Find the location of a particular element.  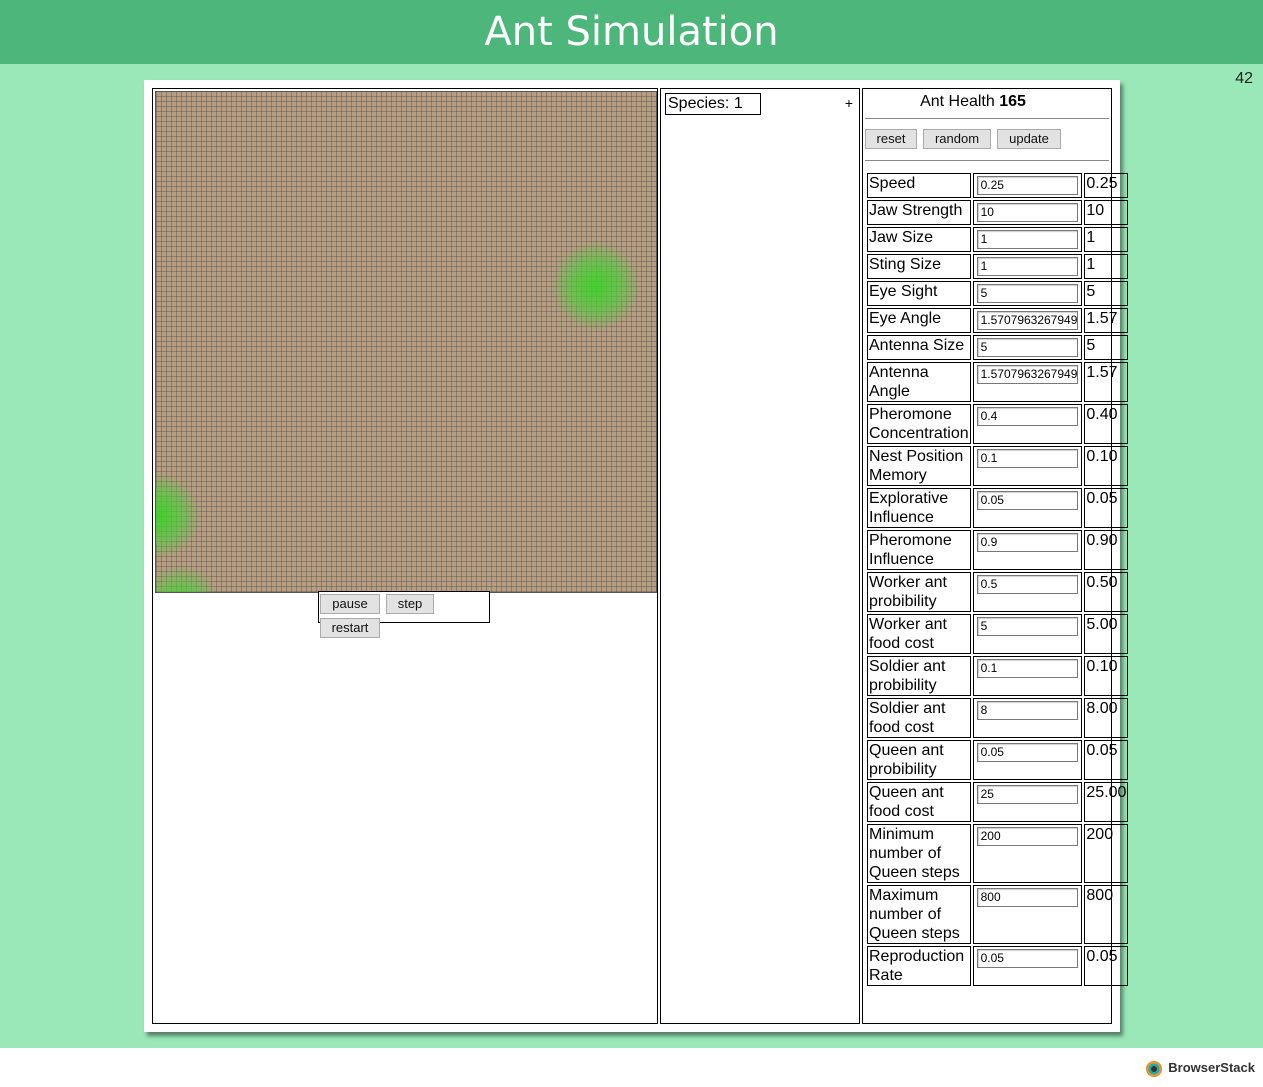

step-button: step is located at coordinates (410, 604).